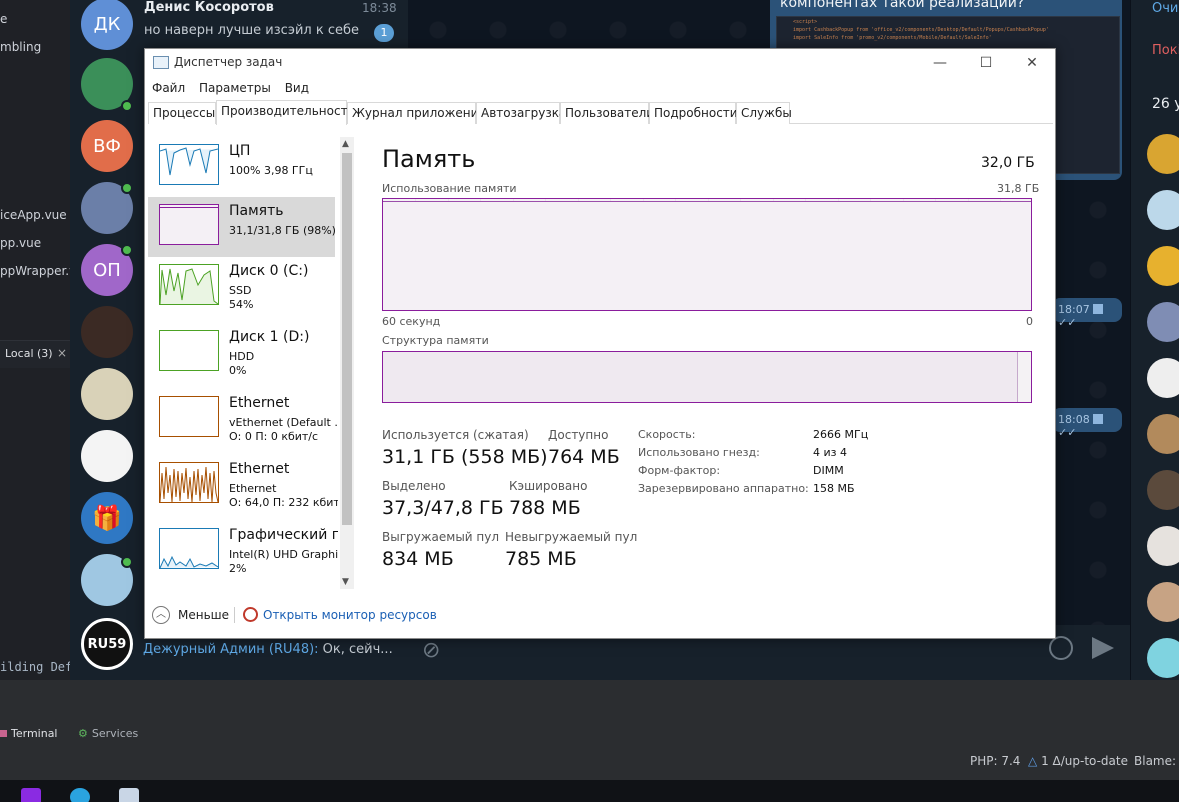 The width and height of the screenshot is (1179, 802). Describe the element at coordinates (1165, 8) in the screenshot. I see `clear-link: Очи` at that location.